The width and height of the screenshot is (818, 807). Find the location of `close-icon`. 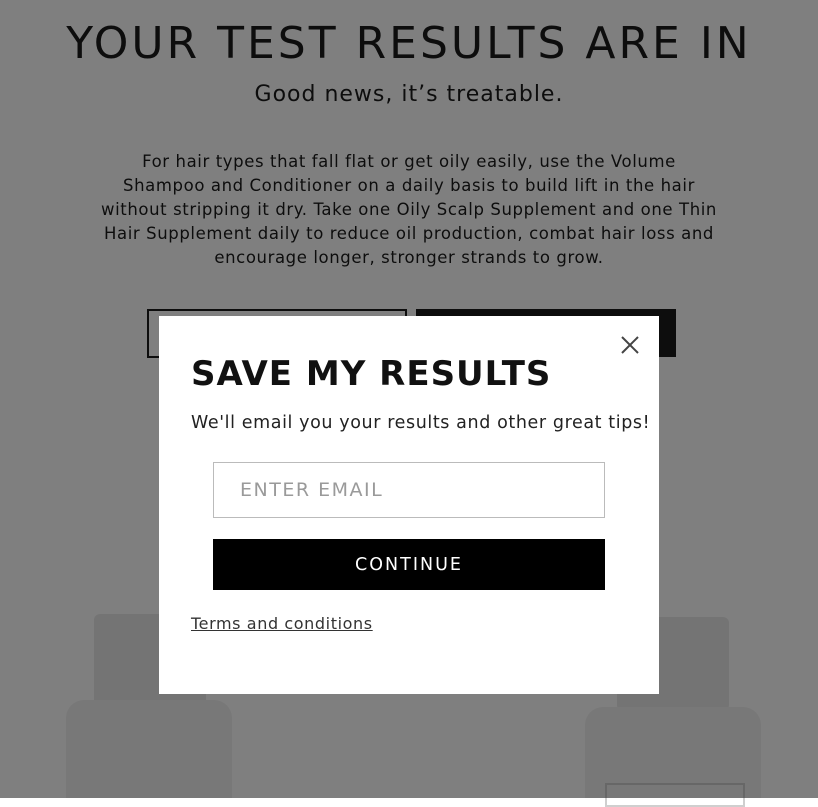

close-icon is located at coordinates (630, 345).